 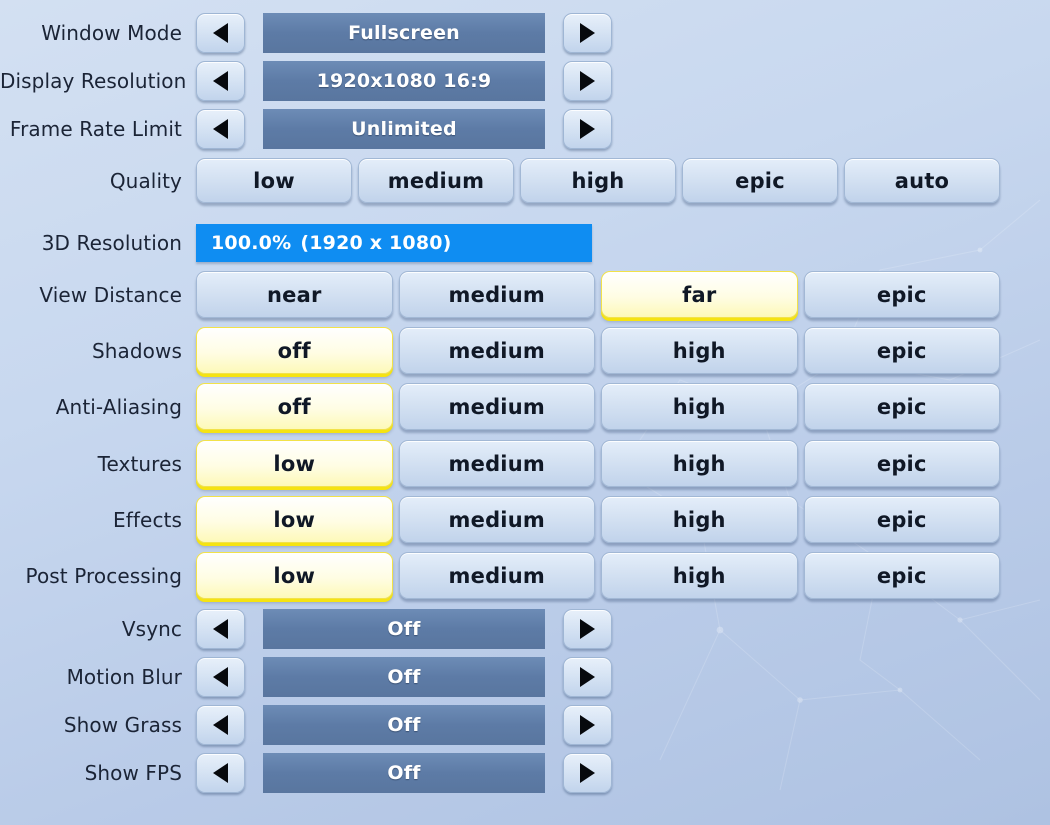 What do you see at coordinates (496, 406) in the screenshot?
I see `option-anti-aliasing-1: medium` at bounding box center [496, 406].